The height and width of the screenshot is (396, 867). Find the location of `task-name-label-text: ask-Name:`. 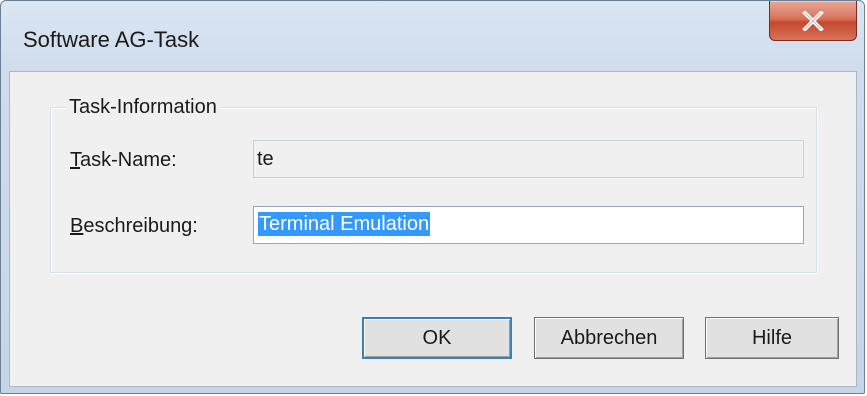

task-name-label-text: ask-Name: is located at coordinates (128, 160).